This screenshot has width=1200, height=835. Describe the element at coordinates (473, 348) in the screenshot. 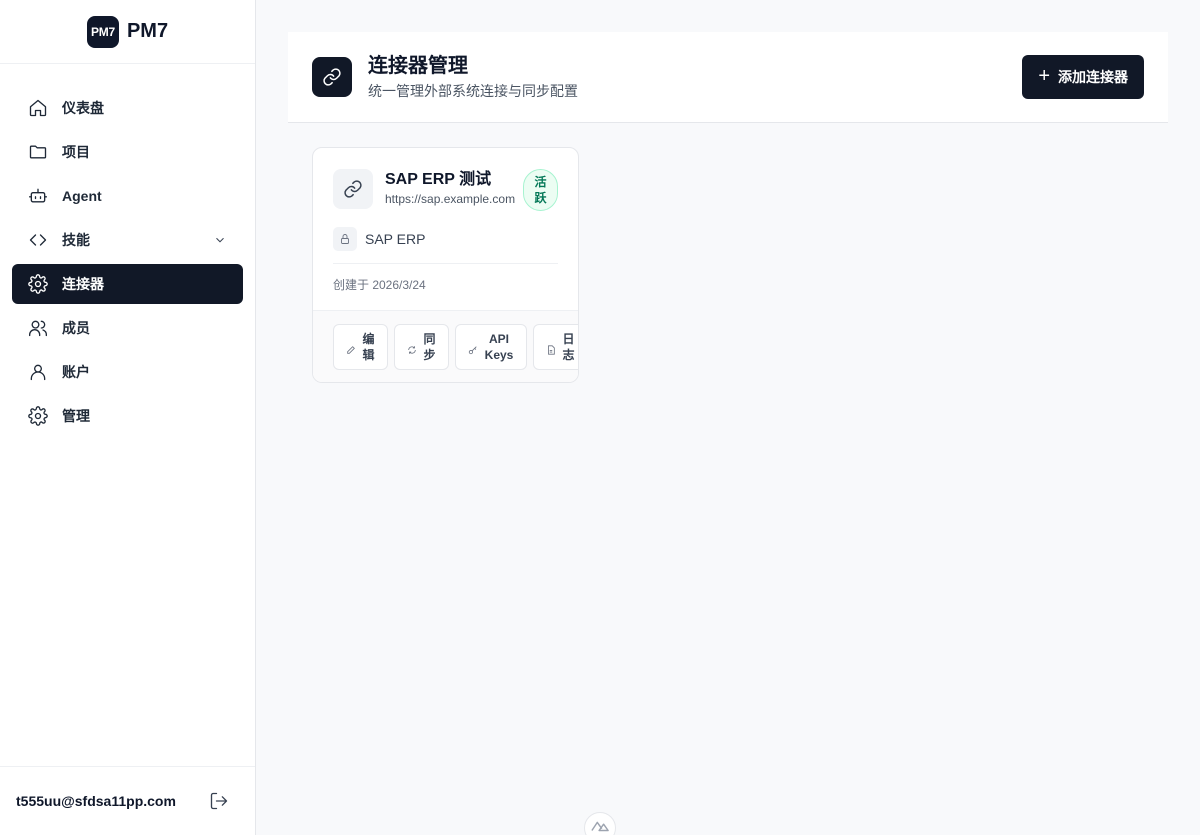

I see `key-icon` at that location.